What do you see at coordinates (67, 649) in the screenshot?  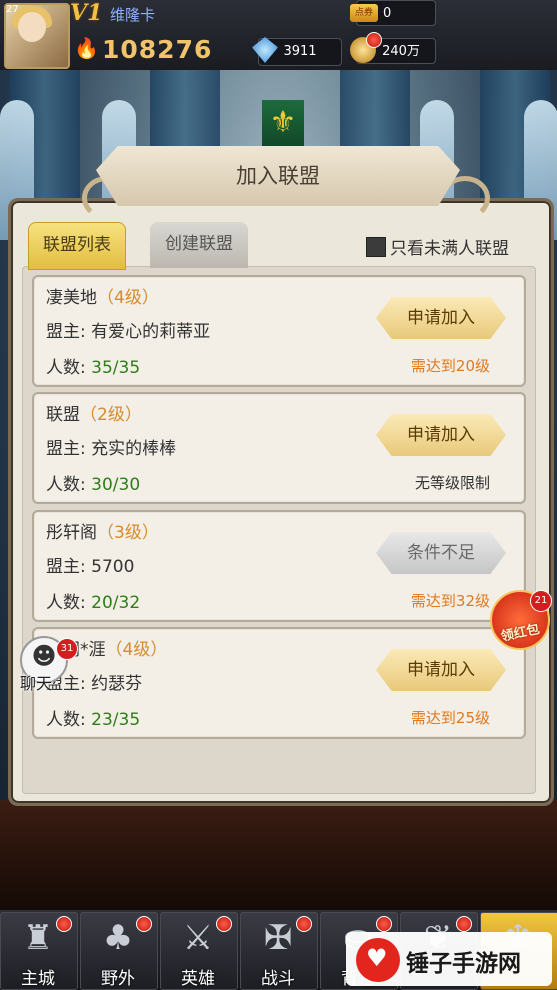 I see `chat-badge: 31` at bounding box center [67, 649].